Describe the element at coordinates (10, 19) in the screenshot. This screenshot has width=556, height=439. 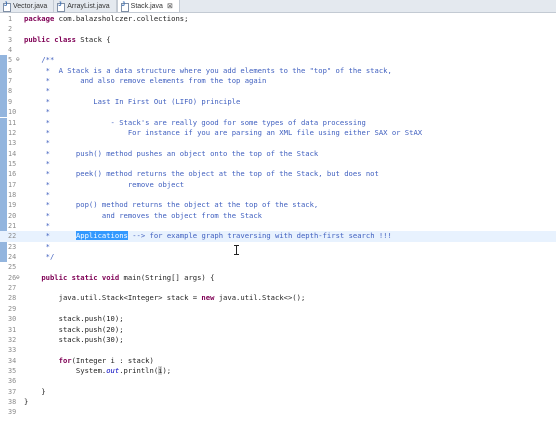
I see `line-number: 1` at that location.